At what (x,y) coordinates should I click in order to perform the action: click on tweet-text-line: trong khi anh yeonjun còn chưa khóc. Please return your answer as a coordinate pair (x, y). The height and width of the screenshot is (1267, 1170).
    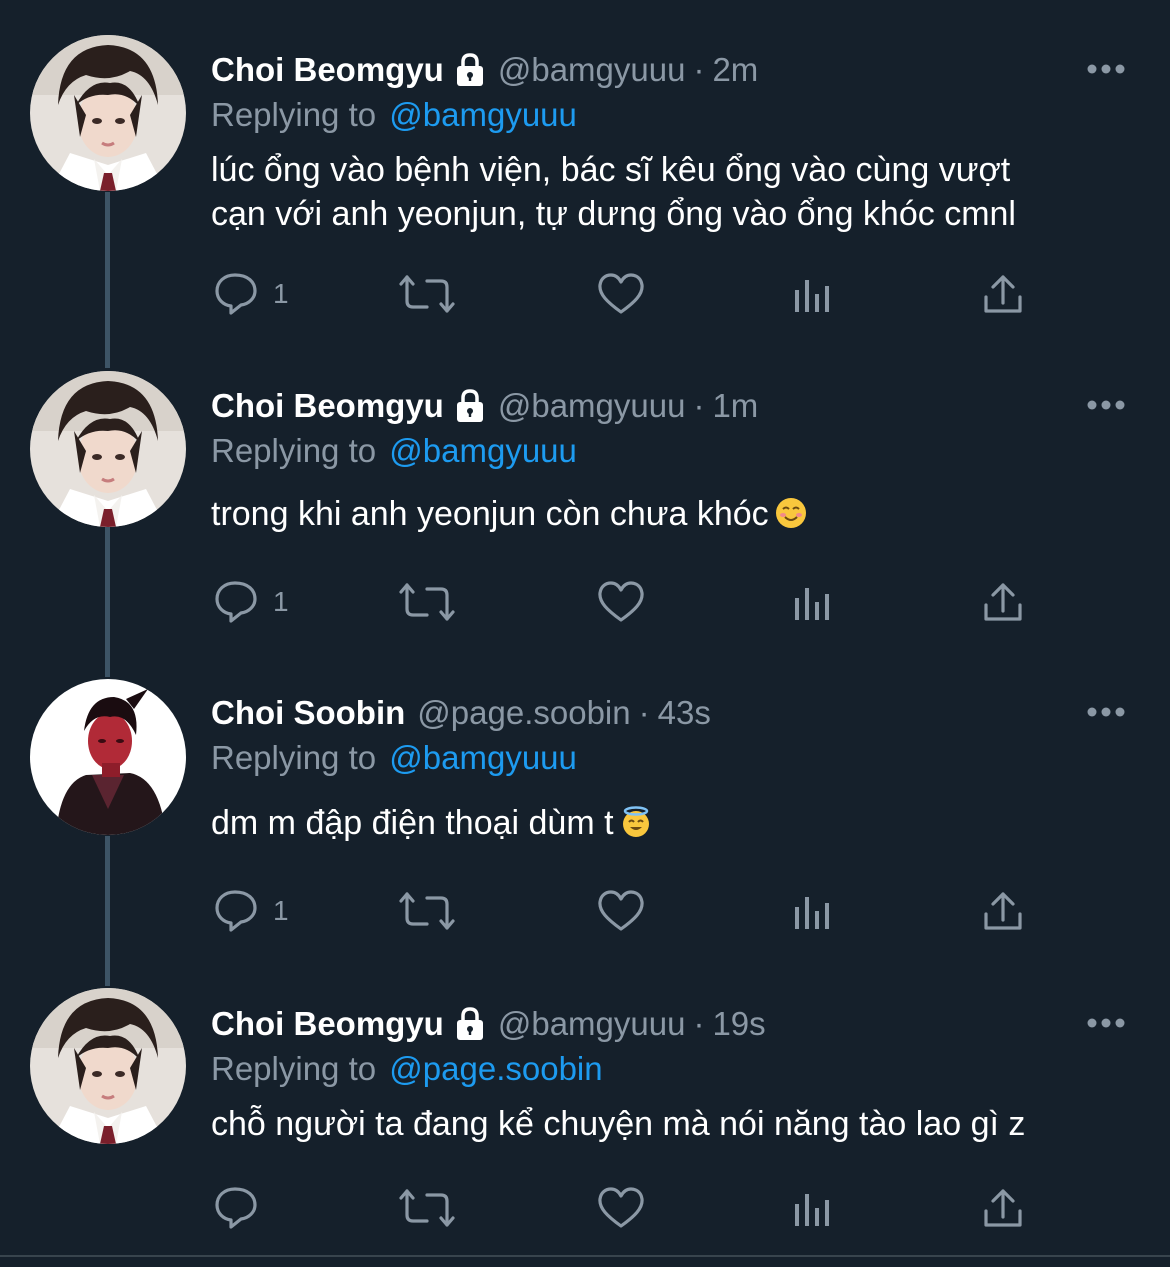
    Looking at the image, I should click on (490, 514).